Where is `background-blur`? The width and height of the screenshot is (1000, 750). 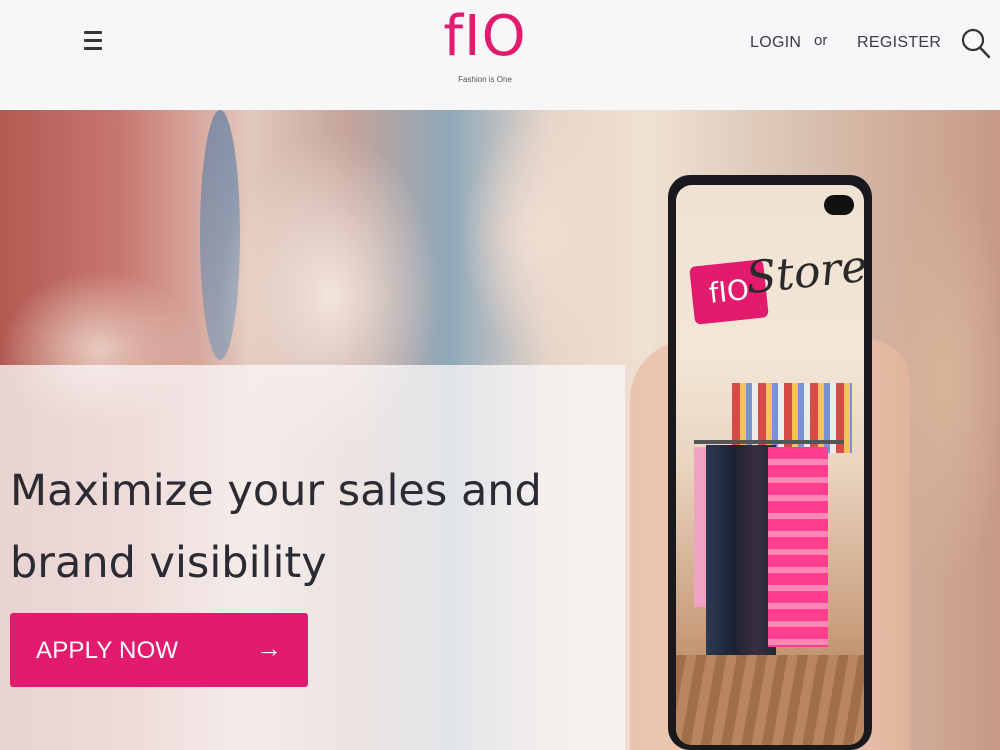
background-blur is located at coordinates (540, 235).